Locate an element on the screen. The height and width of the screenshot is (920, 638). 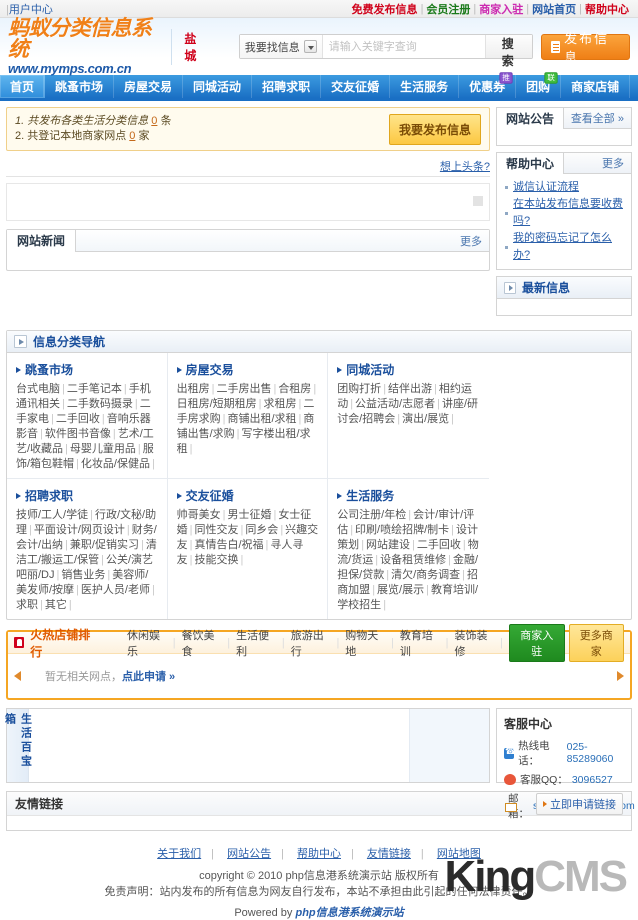
category-group-title: 同城活动 is located at coordinates (408, 369).